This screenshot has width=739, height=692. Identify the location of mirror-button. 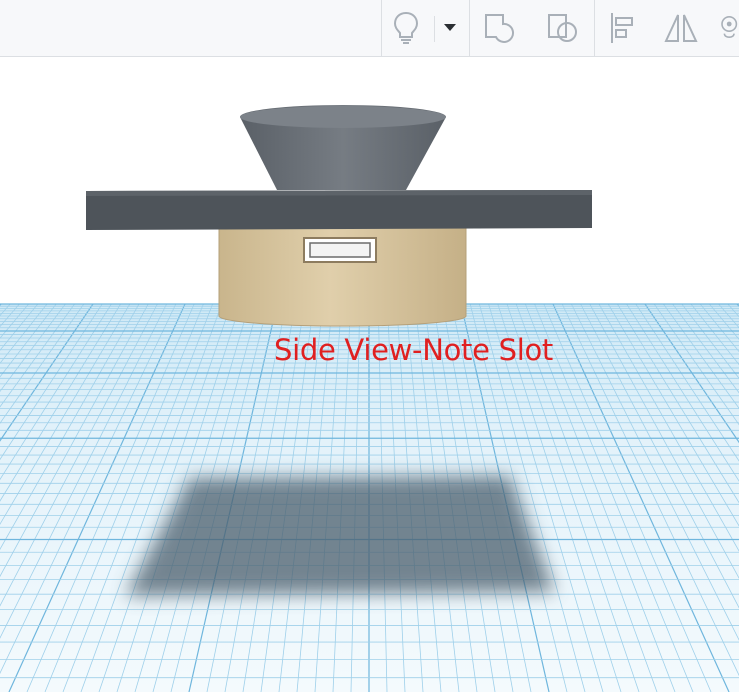
(681, 28).